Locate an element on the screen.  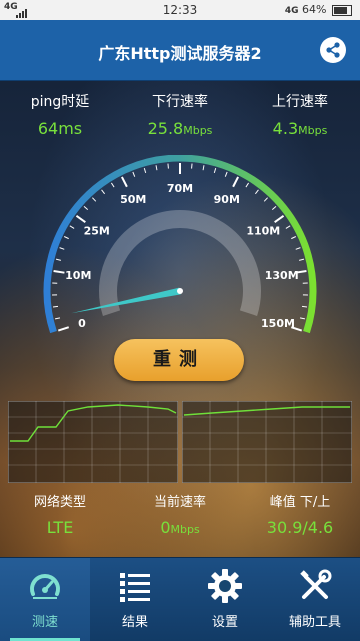
nav-item-tools: 辅助工具 is located at coordinates (315, 599).